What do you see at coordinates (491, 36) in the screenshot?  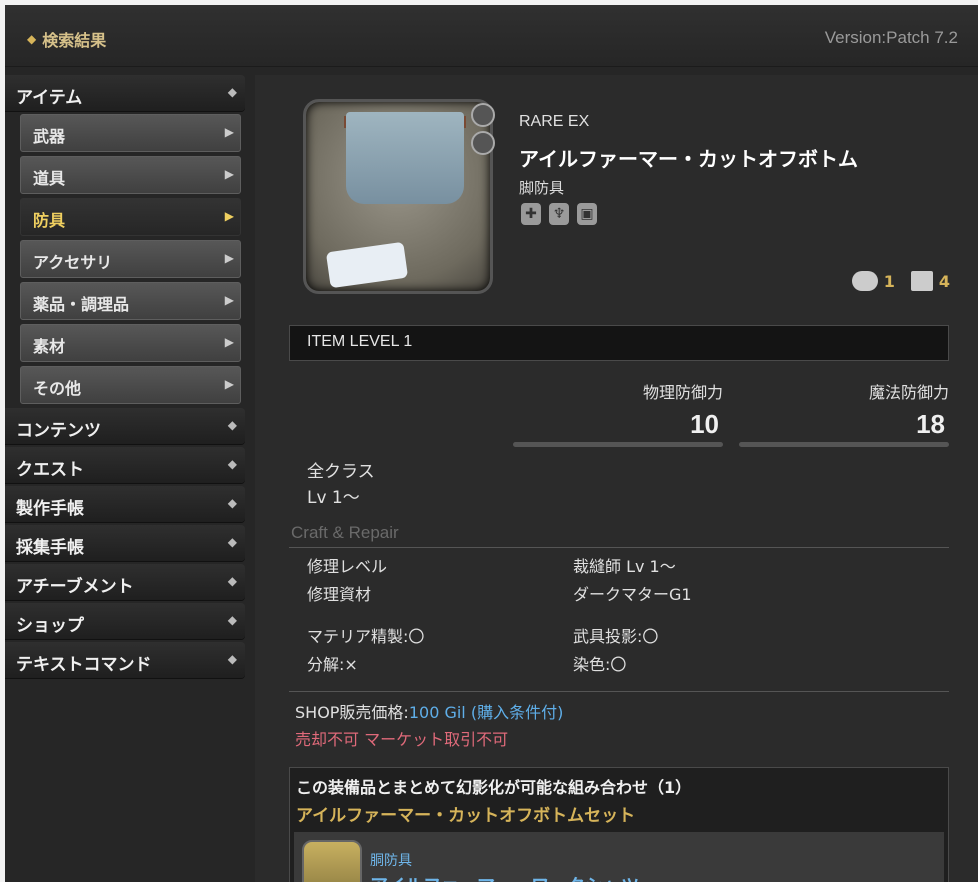 I see `header-bar: ◆ 検索結果 Version:Patch 7.2` at bounding box center [491, 36].